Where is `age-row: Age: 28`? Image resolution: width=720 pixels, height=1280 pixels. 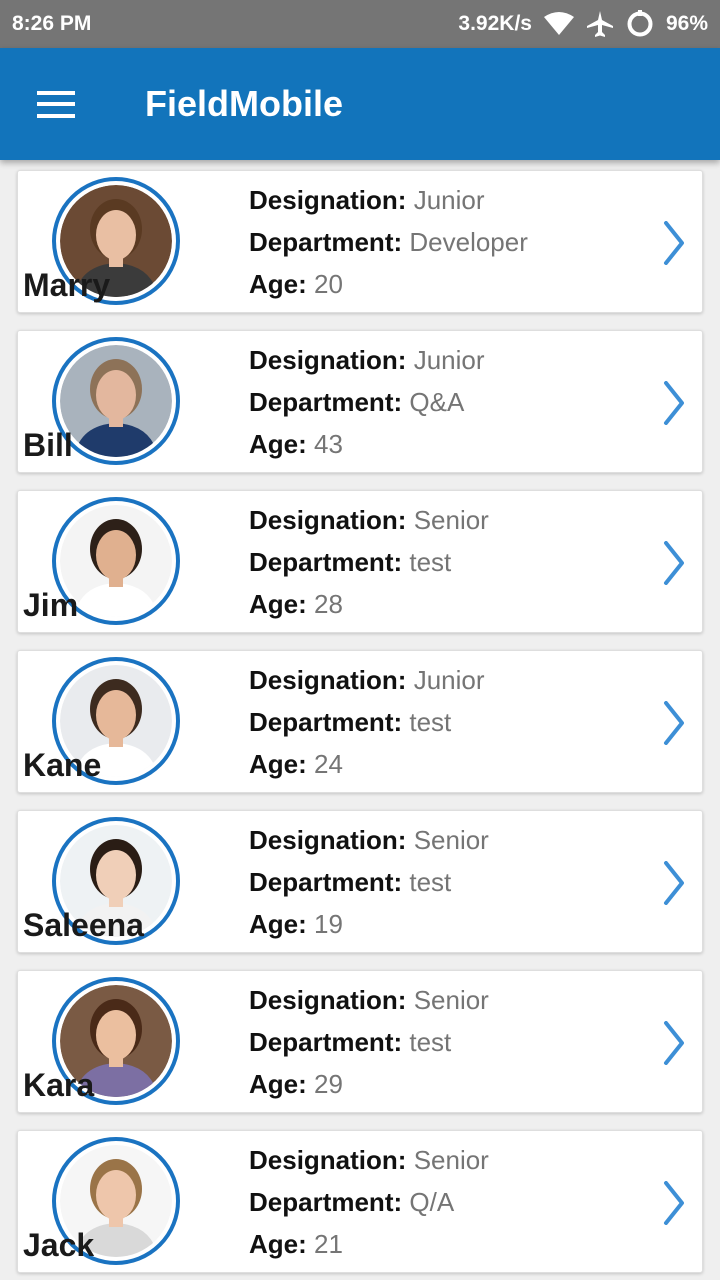
age-row: Age: 28 is located at coordinates (369, 604).